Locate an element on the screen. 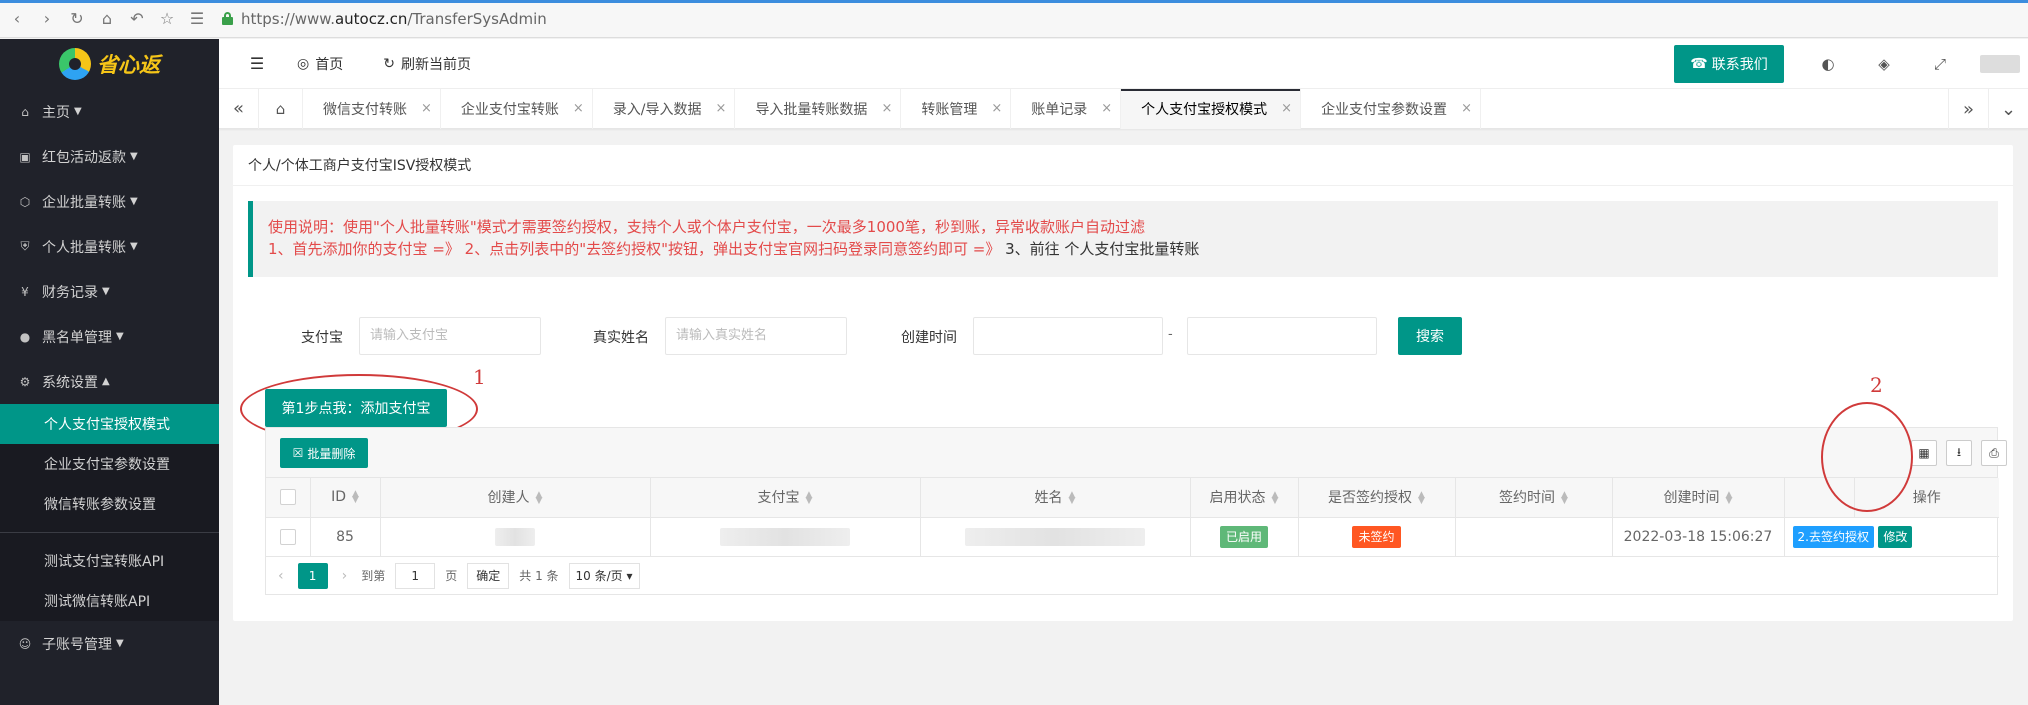  menu-toggle-icon: ☰ is located at coordinates (257, 63).